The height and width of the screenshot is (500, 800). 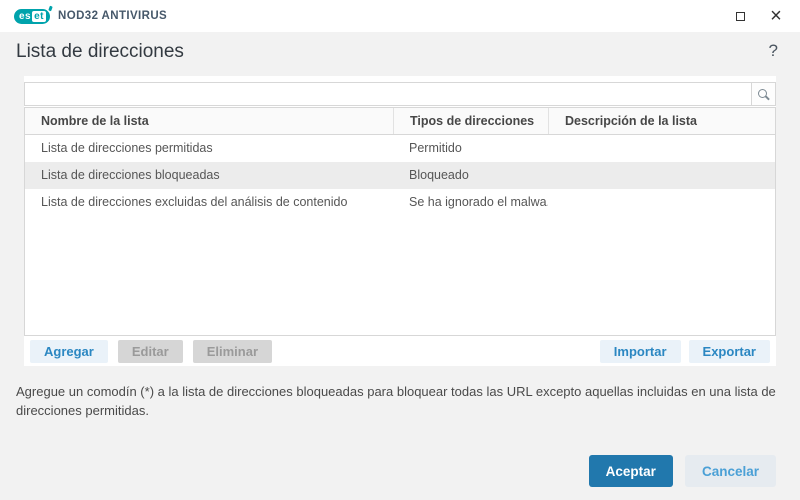 I want to click on brand: es et NOD32 ANTIVIRUS, so click(x=90, y=16).